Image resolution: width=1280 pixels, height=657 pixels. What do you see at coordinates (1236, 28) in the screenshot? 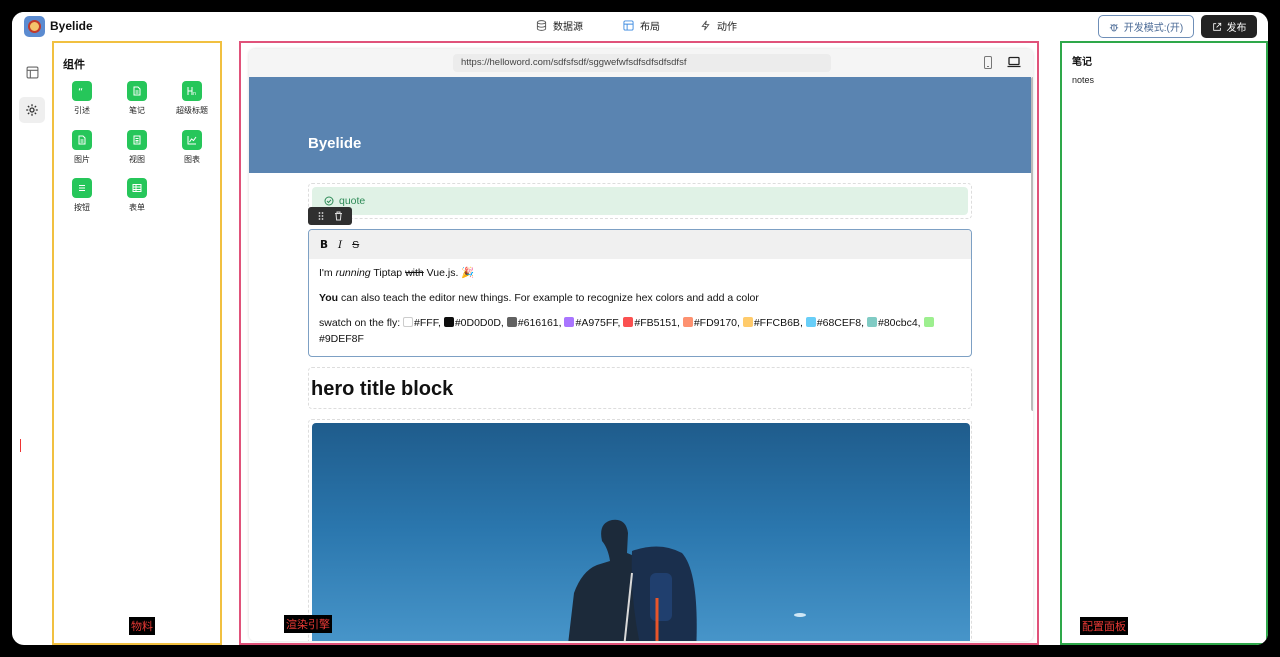
I see `publish-label: 发布` at bounding box center [1236, 28].